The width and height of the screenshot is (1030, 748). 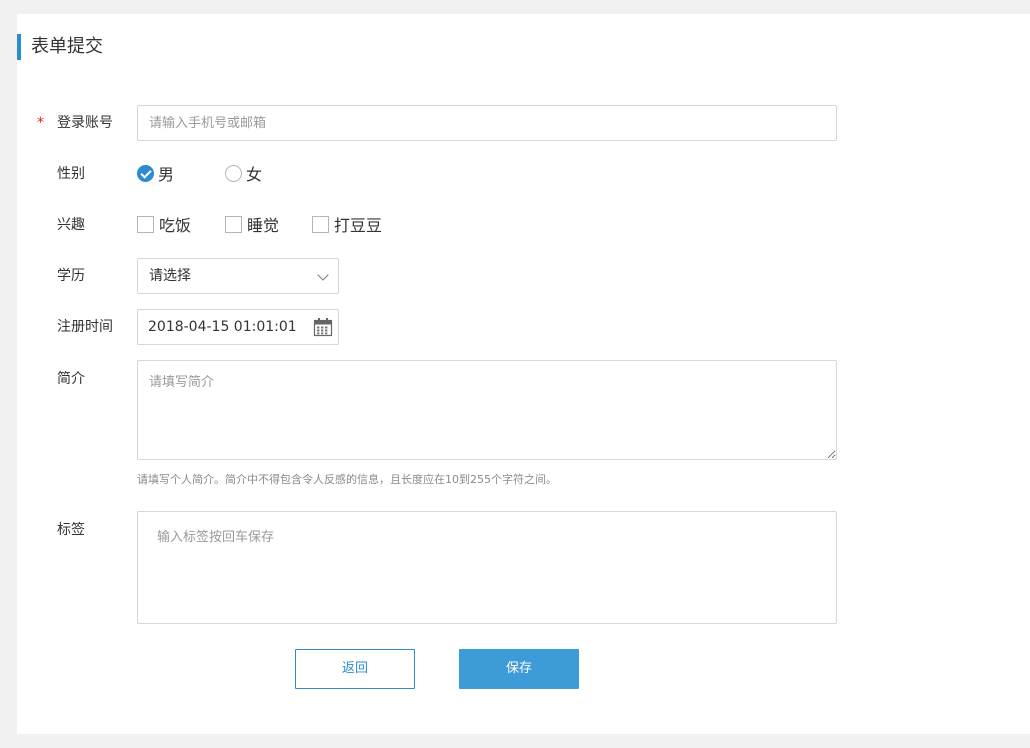 I want to click on calendar-icon, so click(x=323, y=327).